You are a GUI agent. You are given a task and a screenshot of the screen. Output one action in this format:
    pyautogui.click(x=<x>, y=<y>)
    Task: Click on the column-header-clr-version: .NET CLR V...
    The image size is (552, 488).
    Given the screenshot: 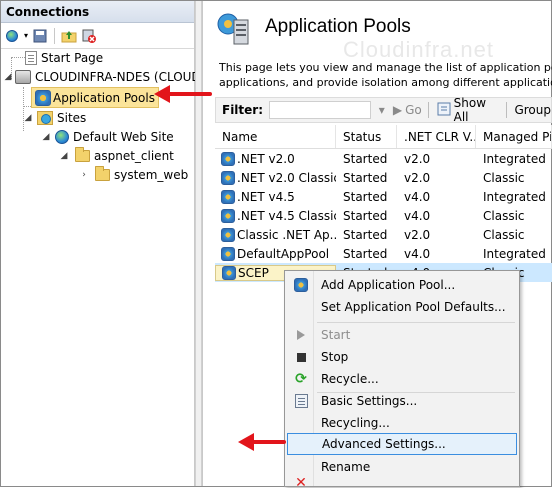 What is the action you would take?
    pyautogui.click(x=436, y=136)
    